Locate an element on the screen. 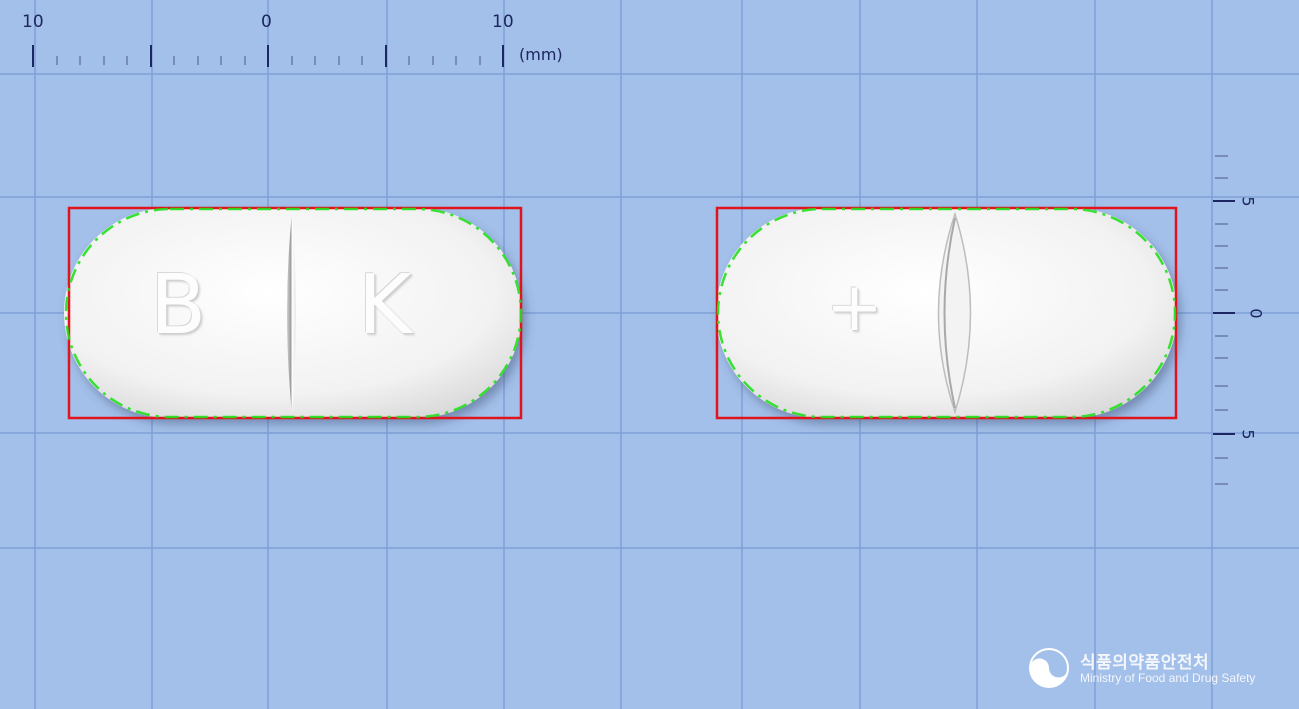 This screenshot has width=1299, height=709. tablet-front-imprint-right: K is located at coordinates (385, 305).